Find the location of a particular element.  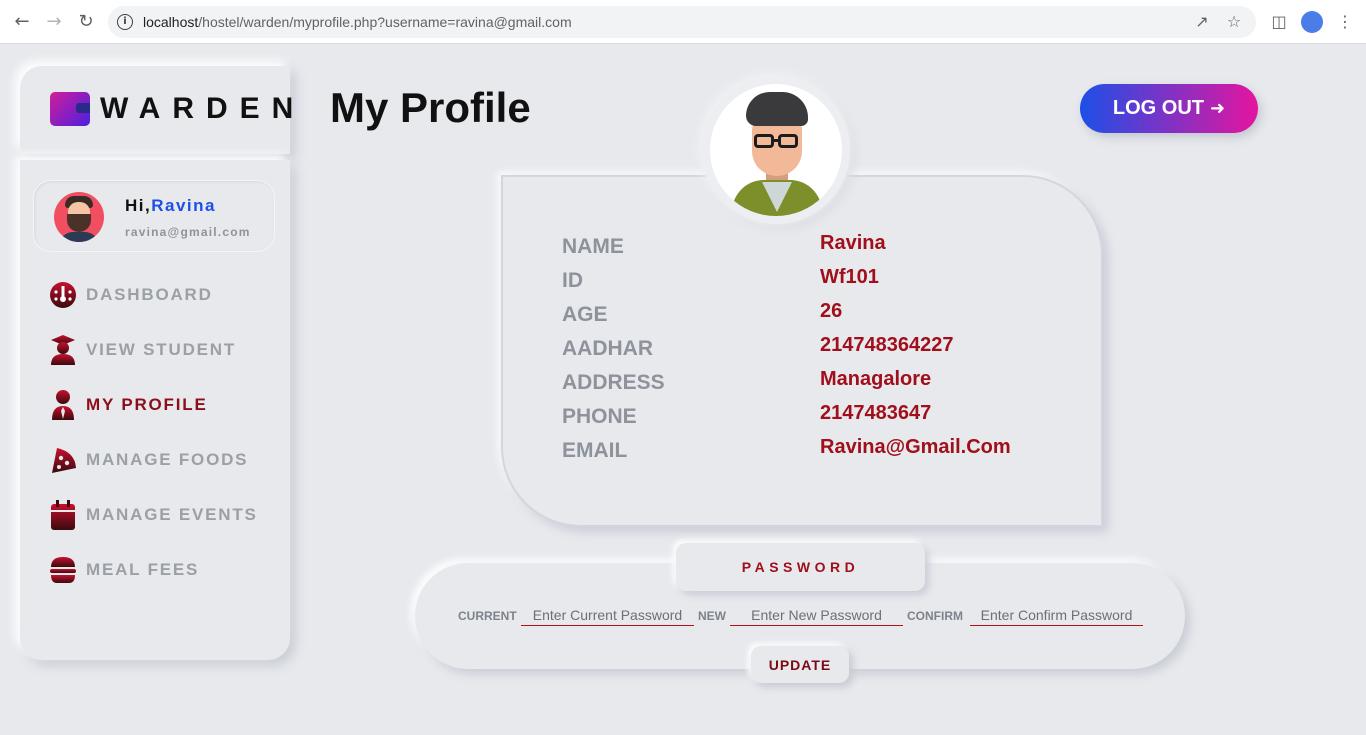

forward-arrow-icon: → is located at coordinates (54, 22).